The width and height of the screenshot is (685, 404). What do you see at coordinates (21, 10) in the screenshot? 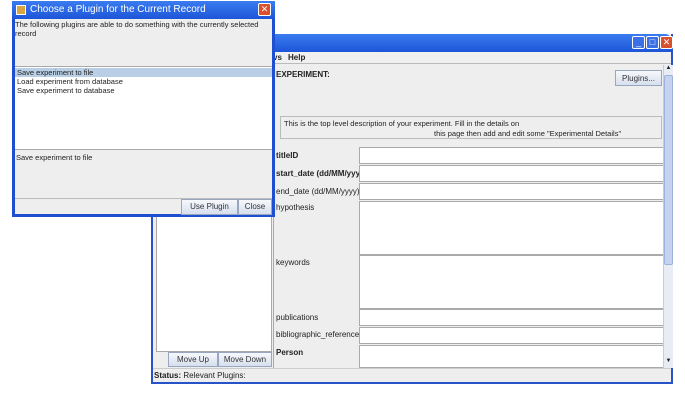
I see `java-app-icon` at bounding box center [21, 10].